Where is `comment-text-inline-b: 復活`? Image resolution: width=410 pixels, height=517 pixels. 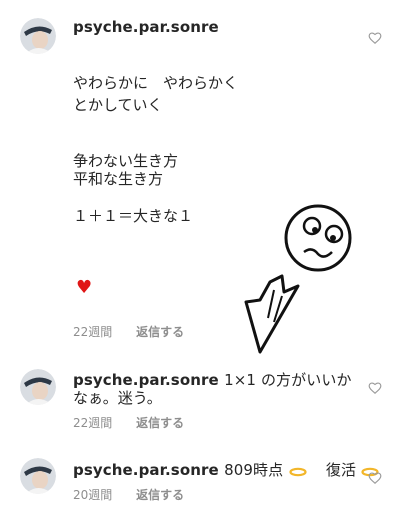 comment-text-inline-b: 復活 is located at coordinates (341, 470).